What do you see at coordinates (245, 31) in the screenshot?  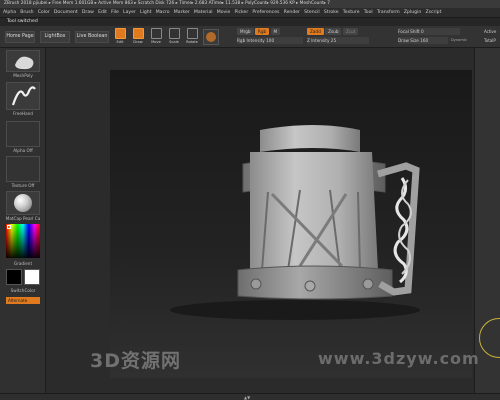 I see `mrgb-button: Mrgb` at bounding box center [245, 31].